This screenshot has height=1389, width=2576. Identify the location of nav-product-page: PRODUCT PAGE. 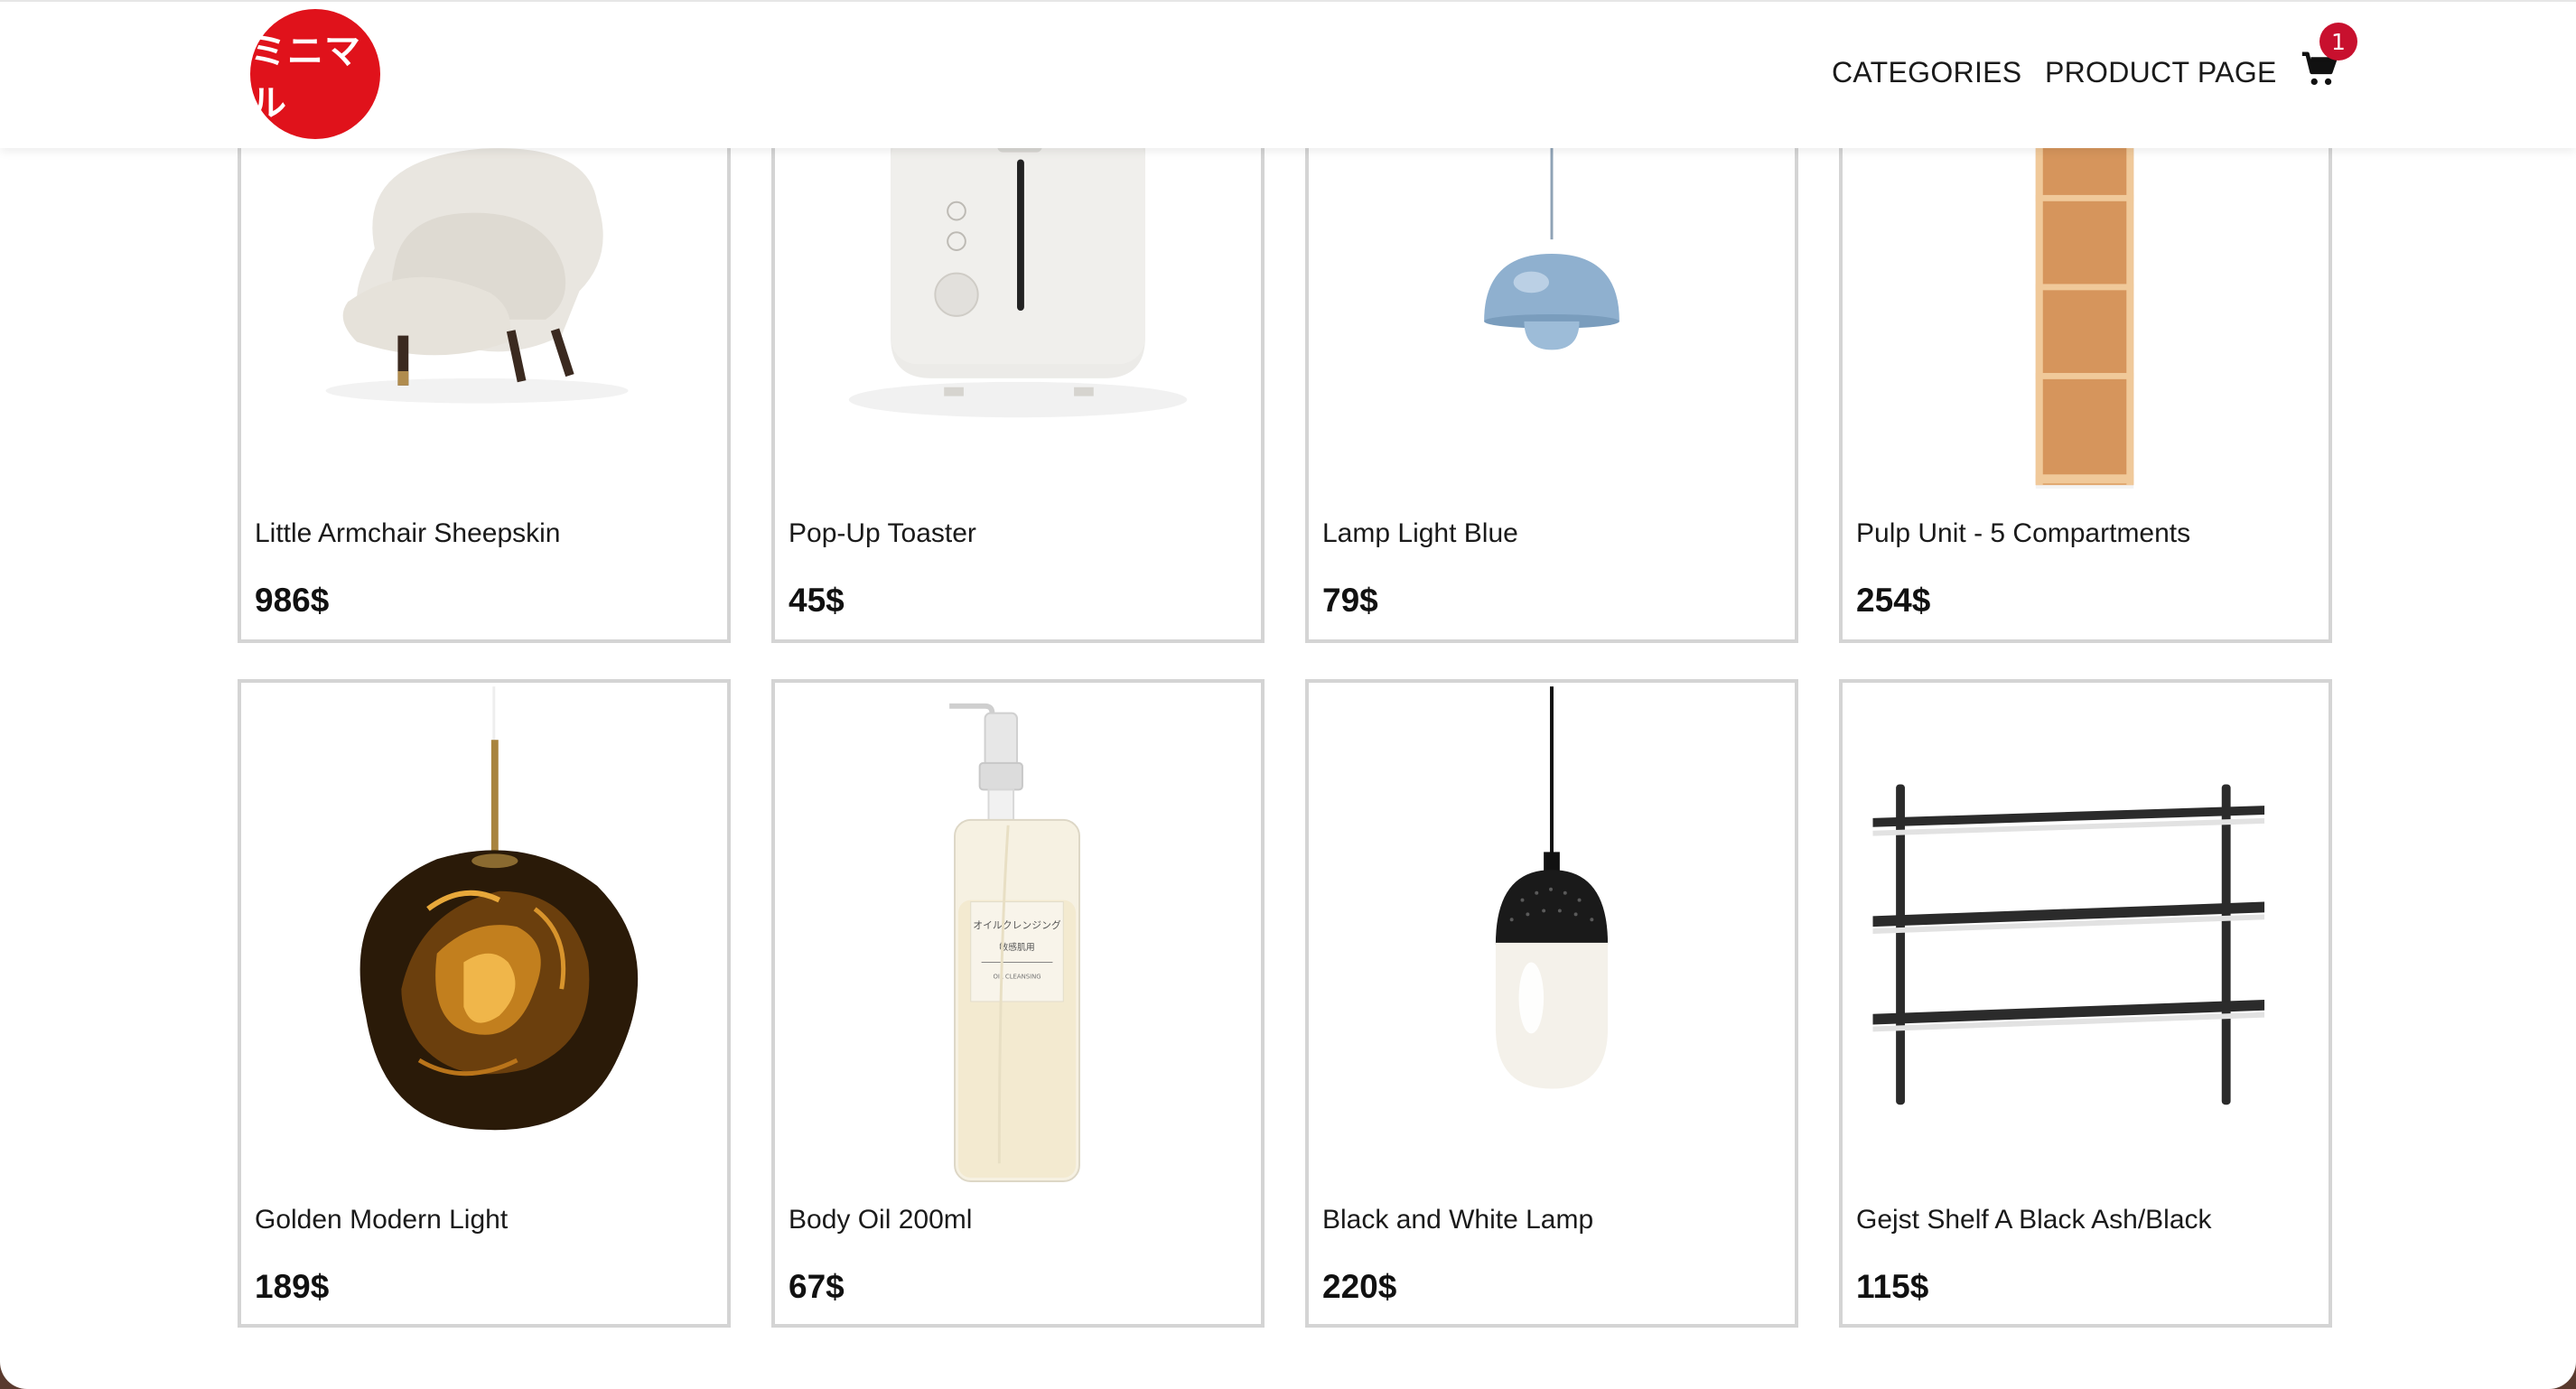
(2161, 72).